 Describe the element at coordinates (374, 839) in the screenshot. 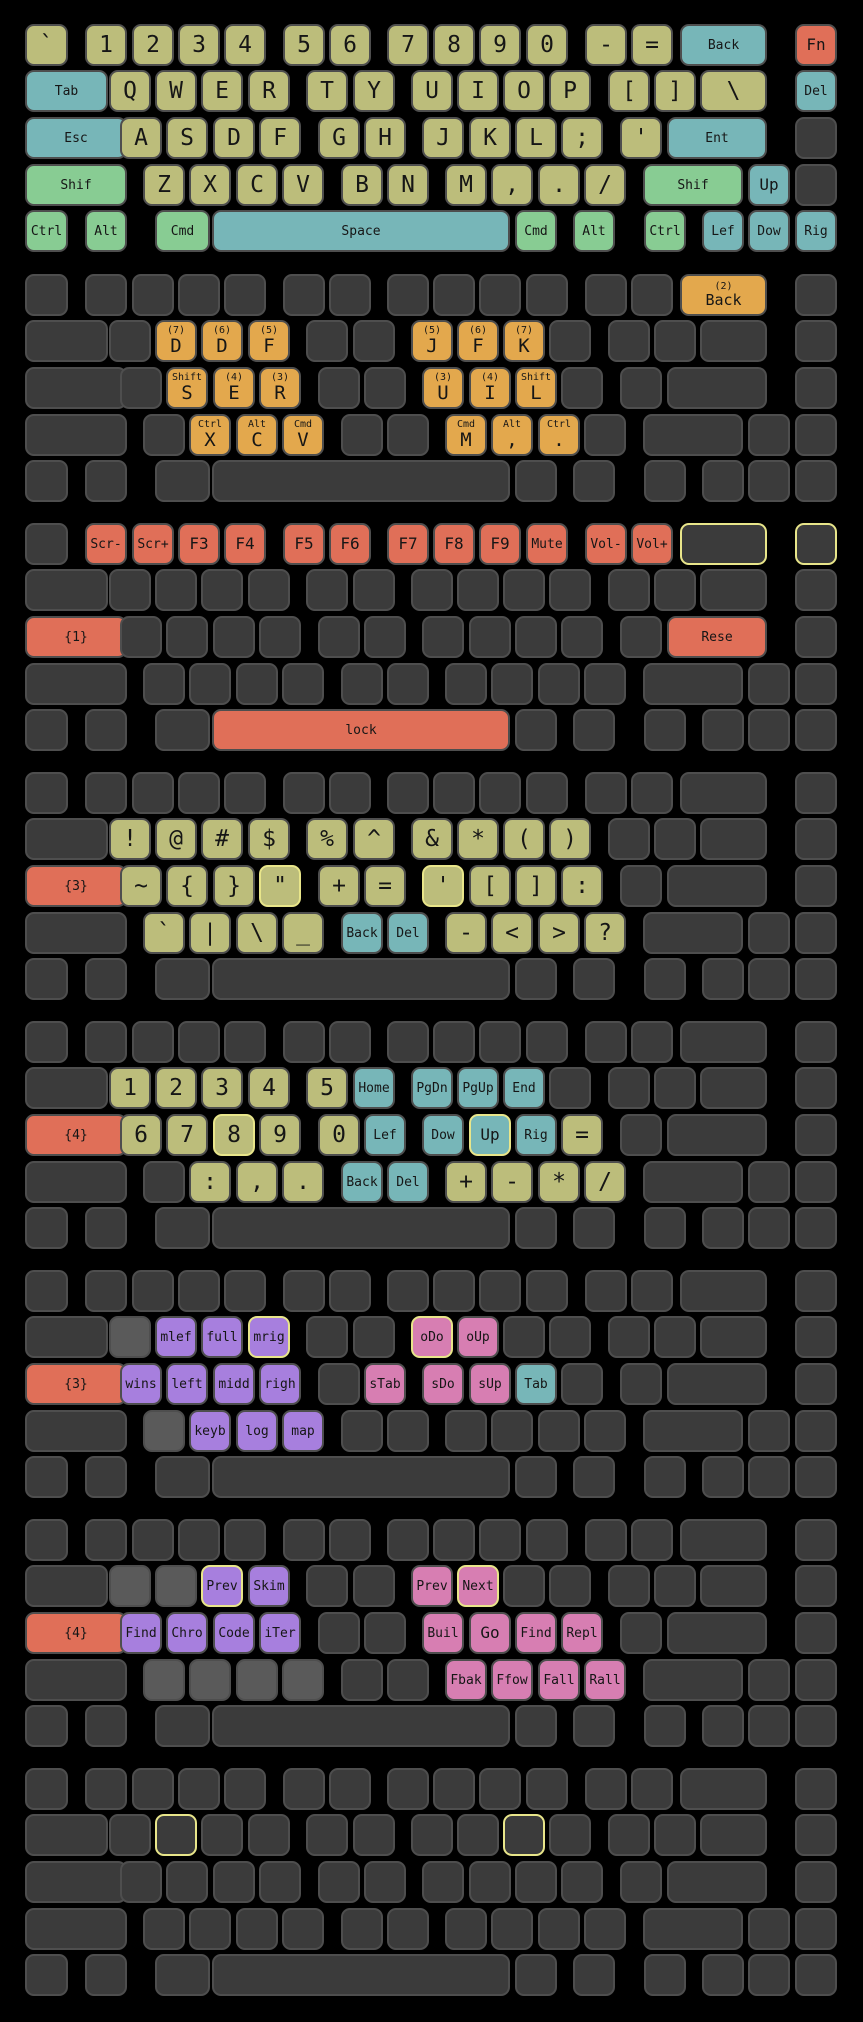

I see `key-caret: ^` at that location.